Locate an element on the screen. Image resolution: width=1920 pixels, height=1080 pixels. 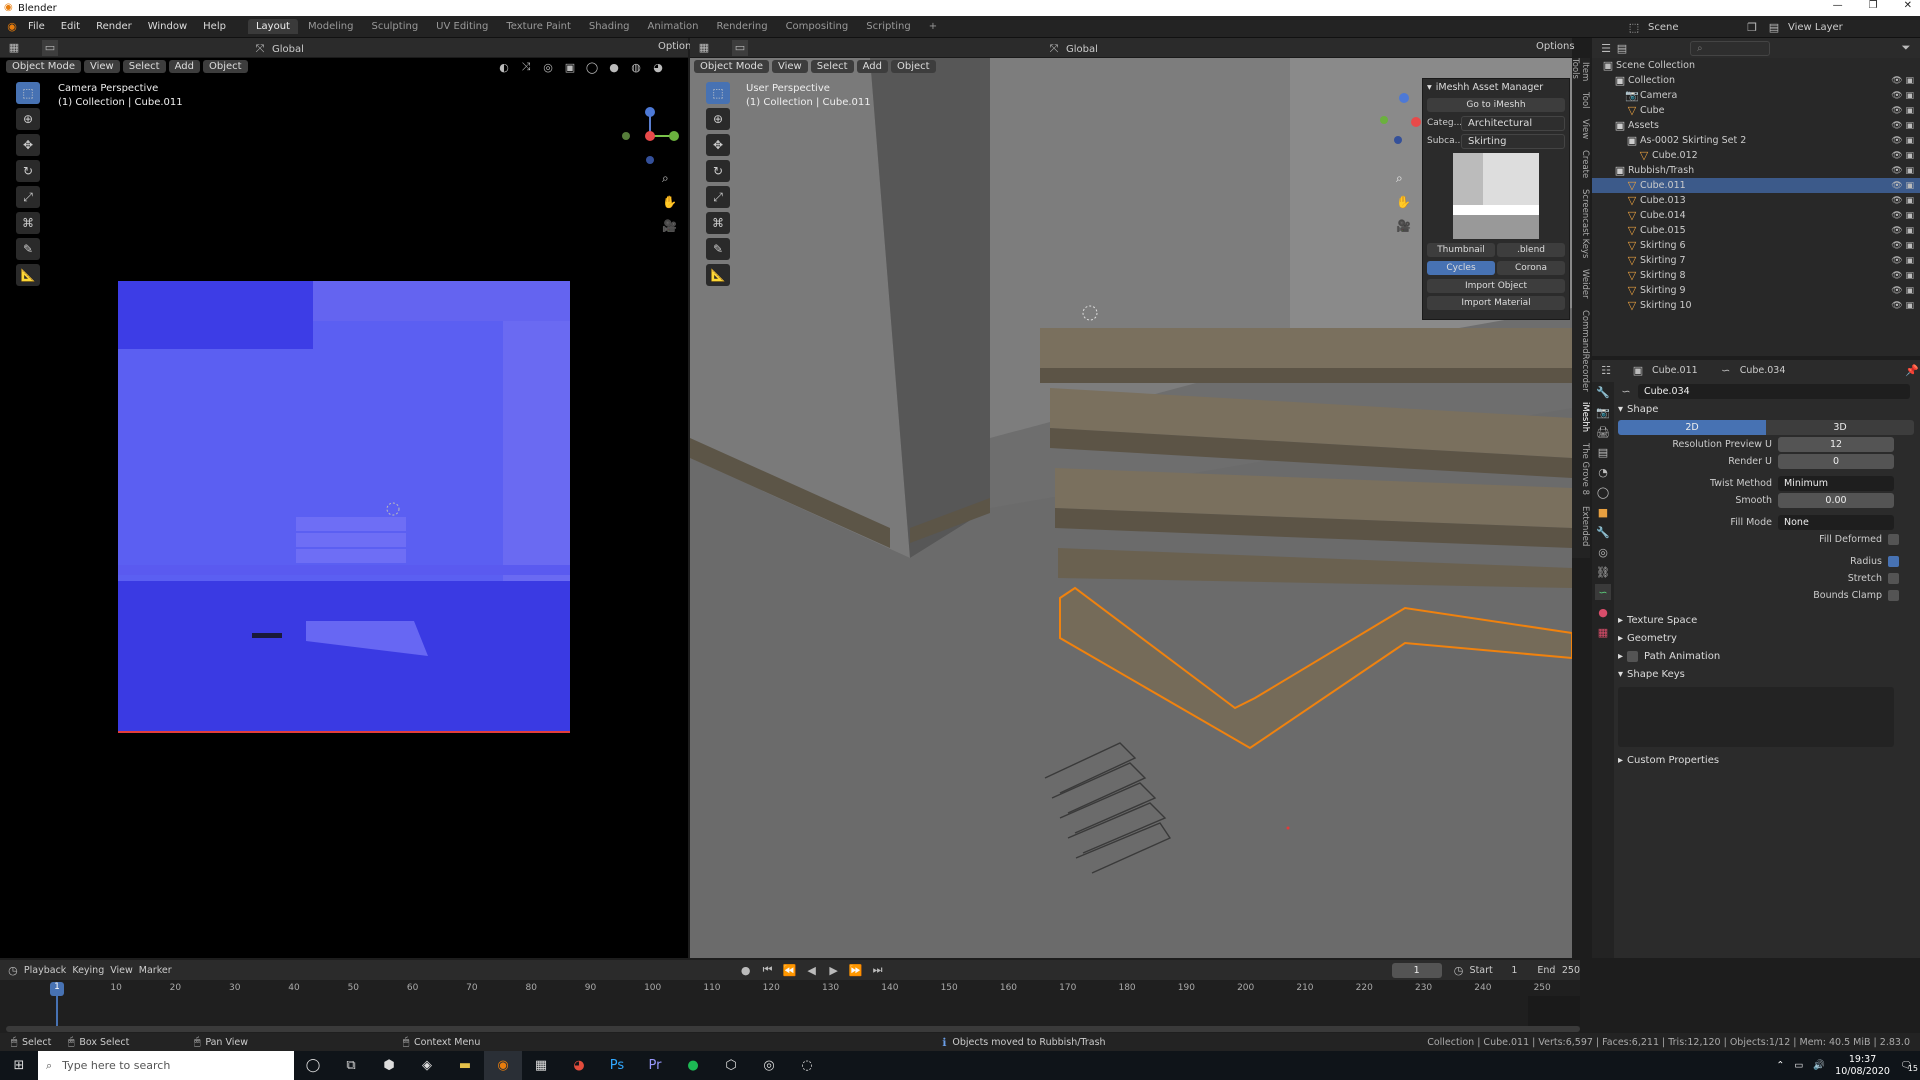
menu-add: Add is located at coordinates (184, 66).